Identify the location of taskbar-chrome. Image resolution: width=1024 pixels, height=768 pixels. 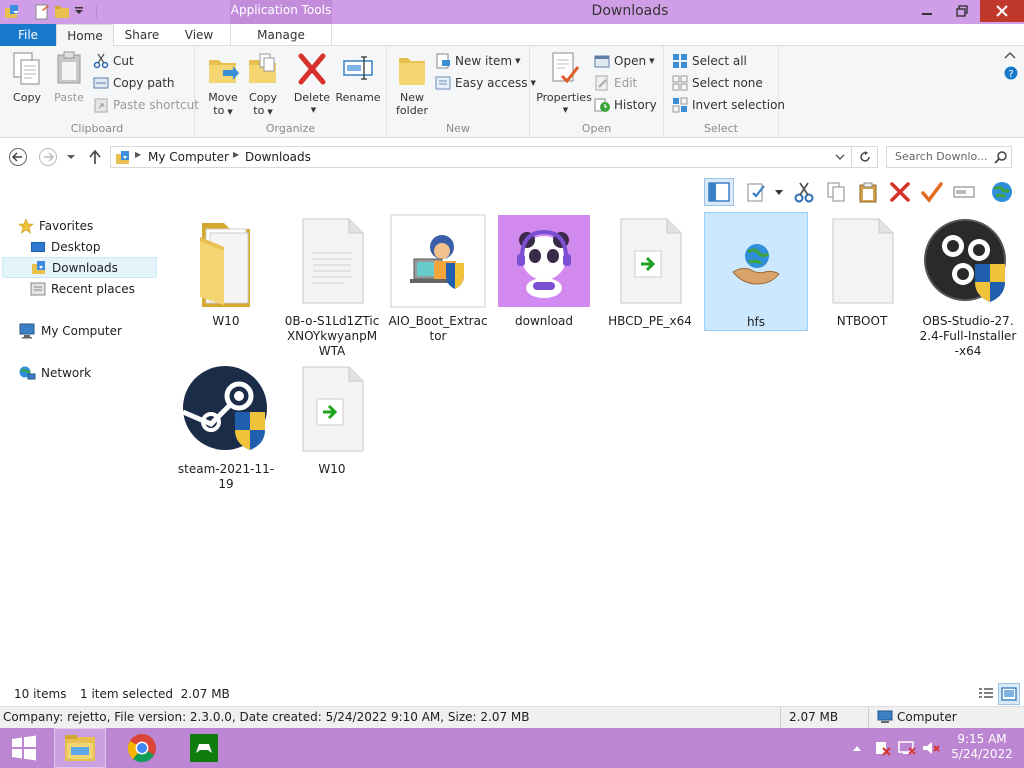
(142, 748).